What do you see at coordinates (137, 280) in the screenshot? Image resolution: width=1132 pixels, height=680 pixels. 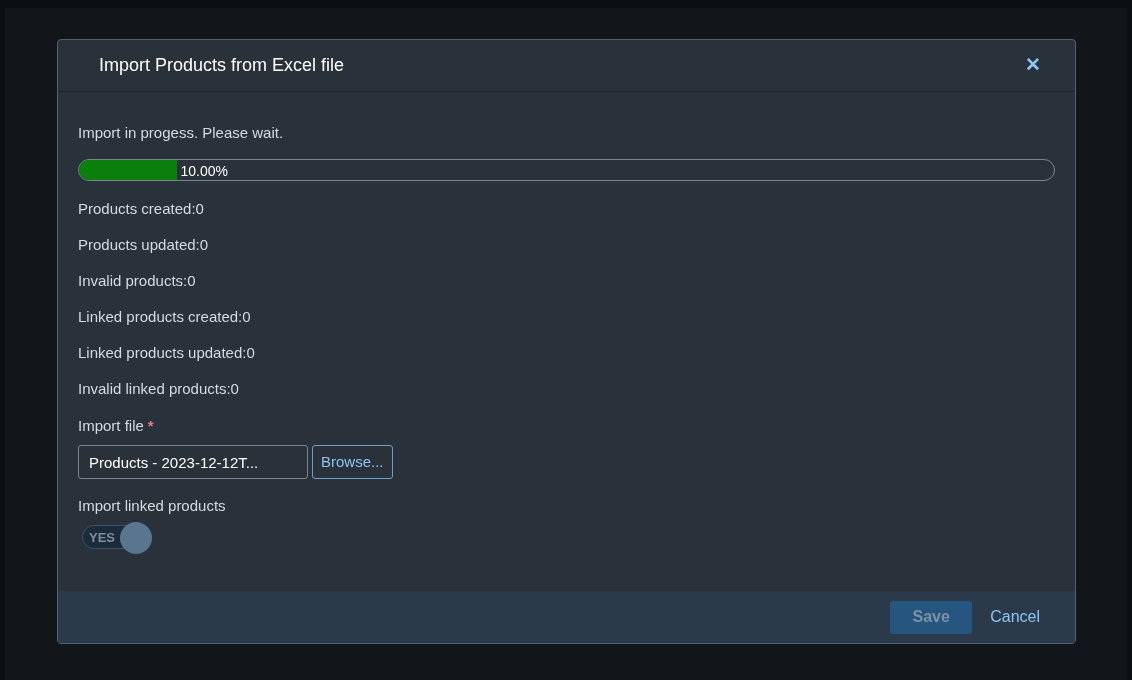 I see `stat-line: Invalid products:0` at bounding box center [137, 280].